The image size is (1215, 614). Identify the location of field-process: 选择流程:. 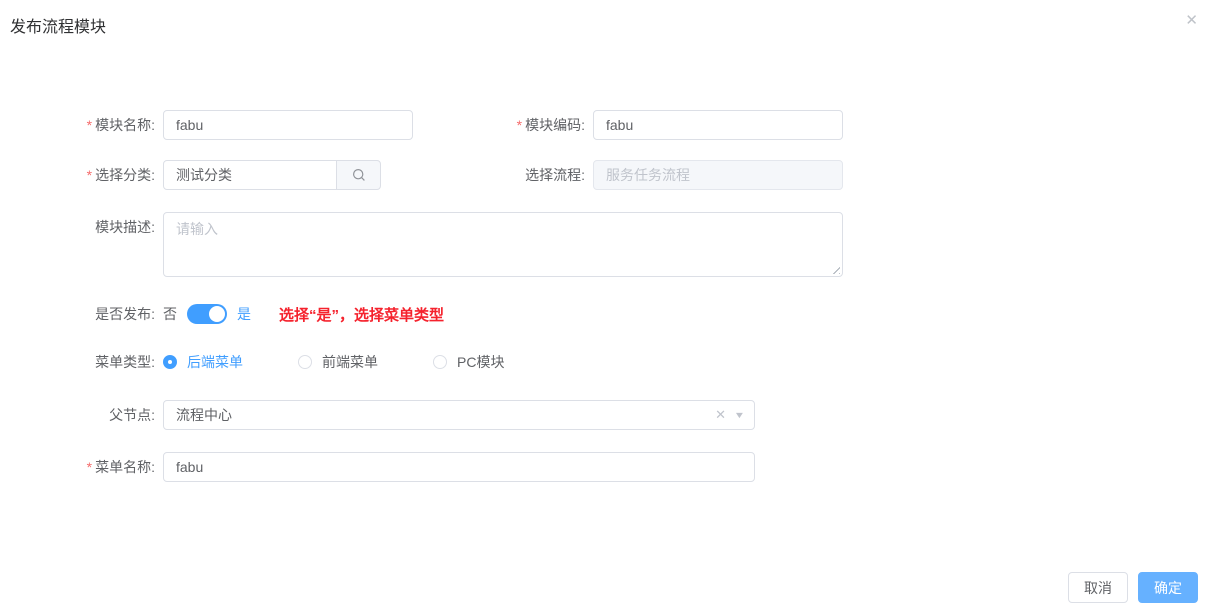
(628, 175).